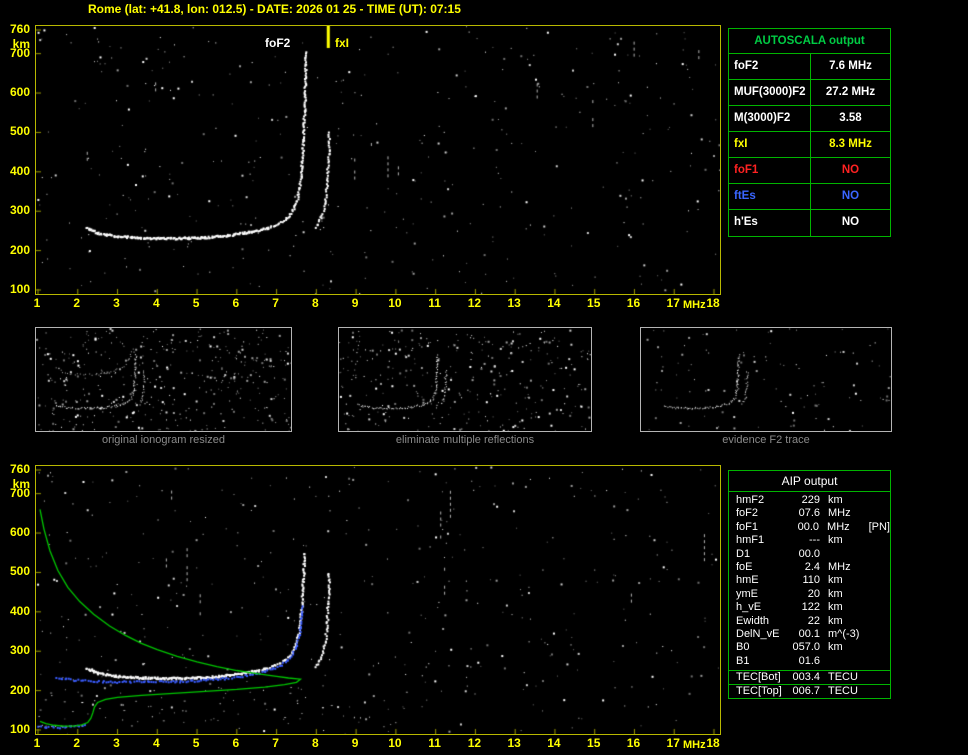  Describe the element at coordinates (809, 41) in the screenshot. I see `autoscala-table-title: AUTOSCALA output` at that location.